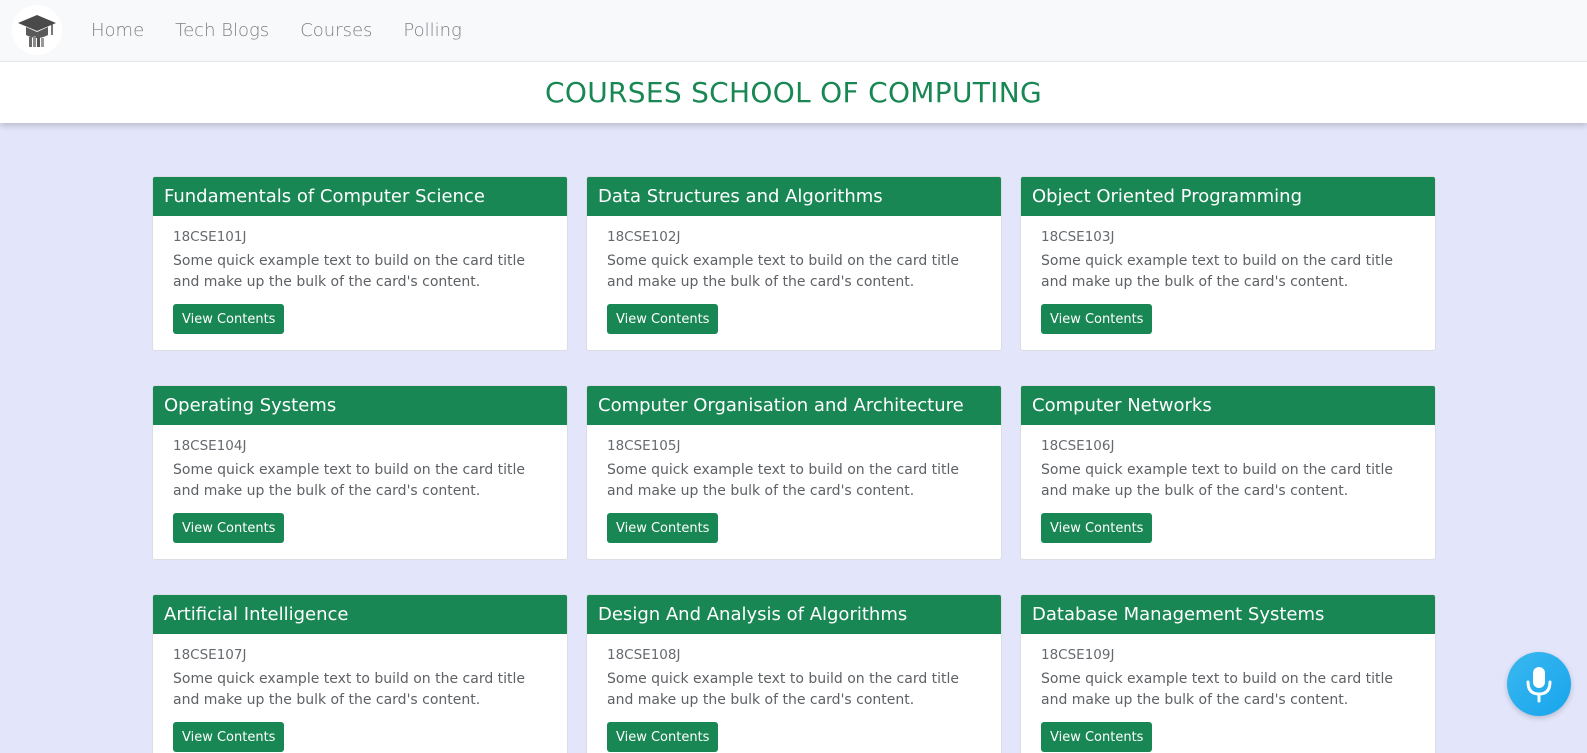 The width and height of the screenshot is (1587, 753). I want to click on course-code: 18CSE102J, so click(644, 237).